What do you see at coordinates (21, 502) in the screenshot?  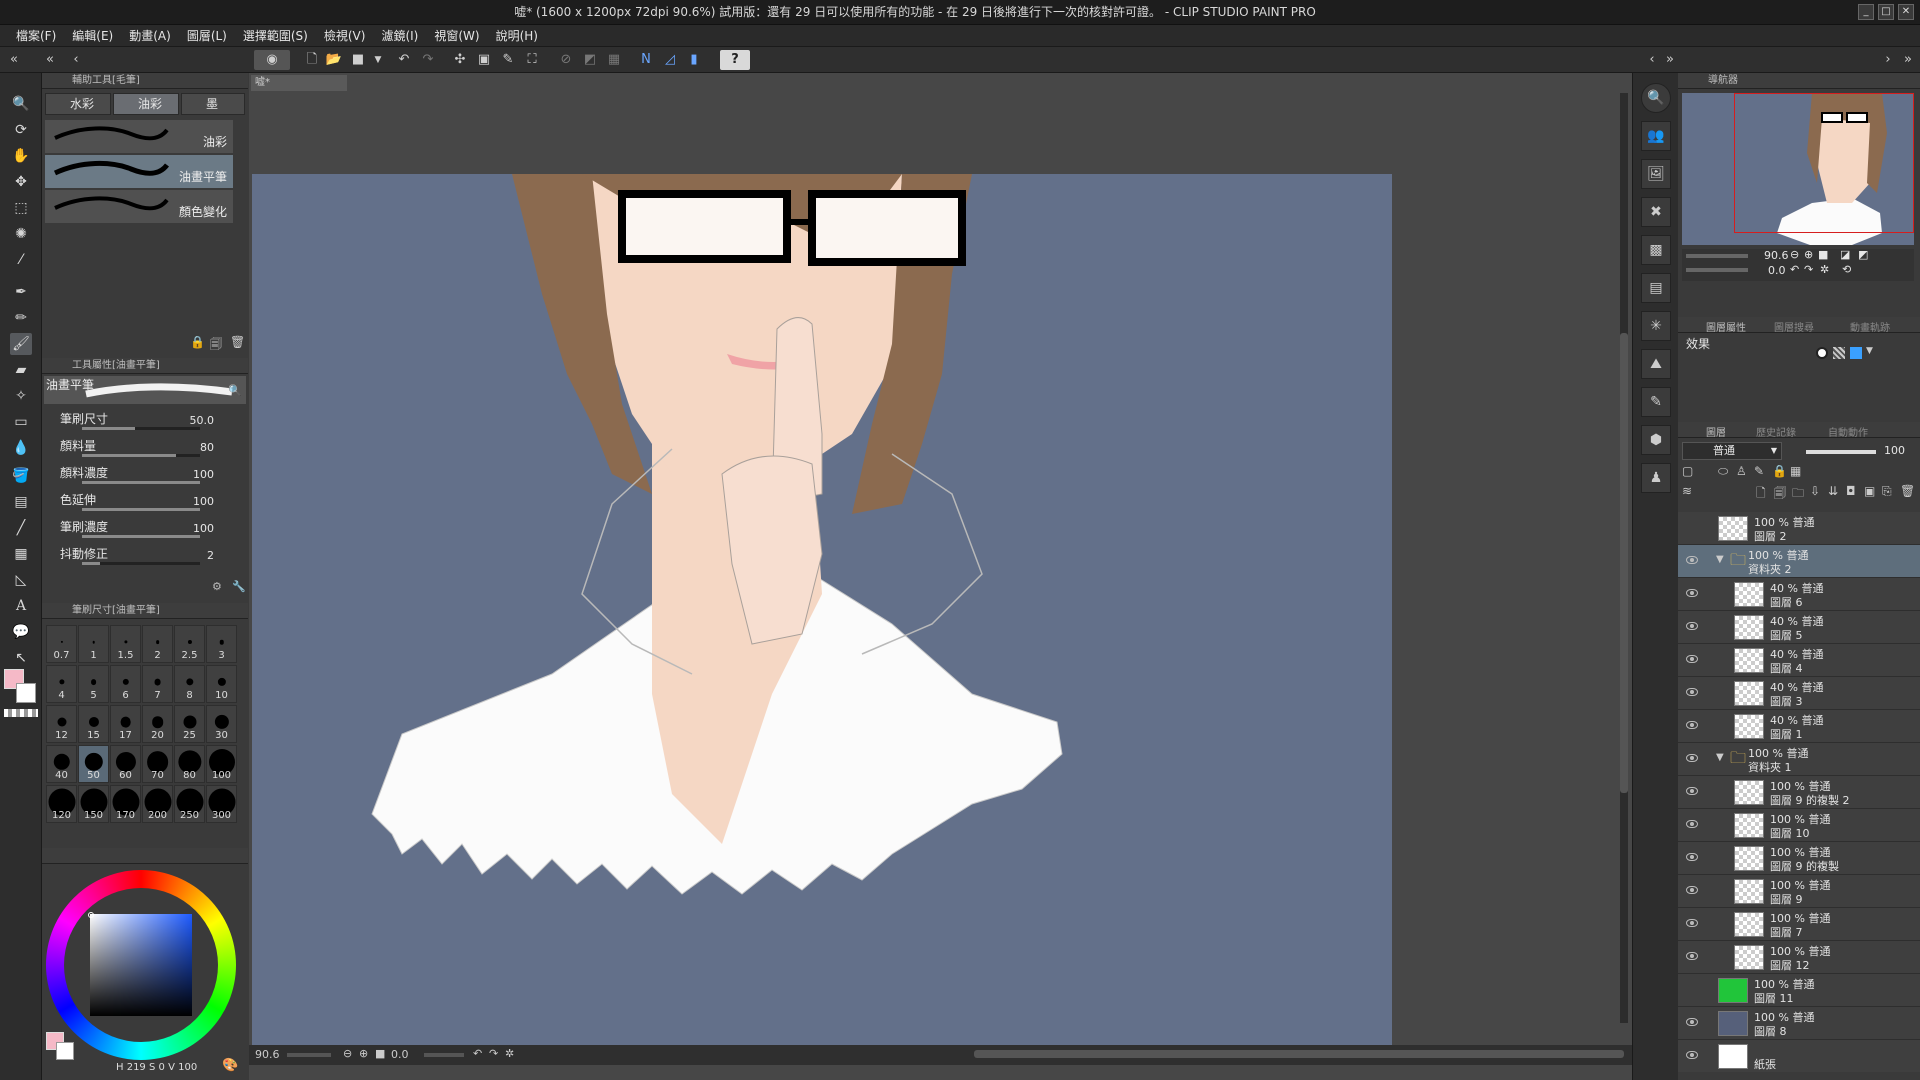 I see `gradient-tool-icon: ▤` at bounding box center [21, 502].